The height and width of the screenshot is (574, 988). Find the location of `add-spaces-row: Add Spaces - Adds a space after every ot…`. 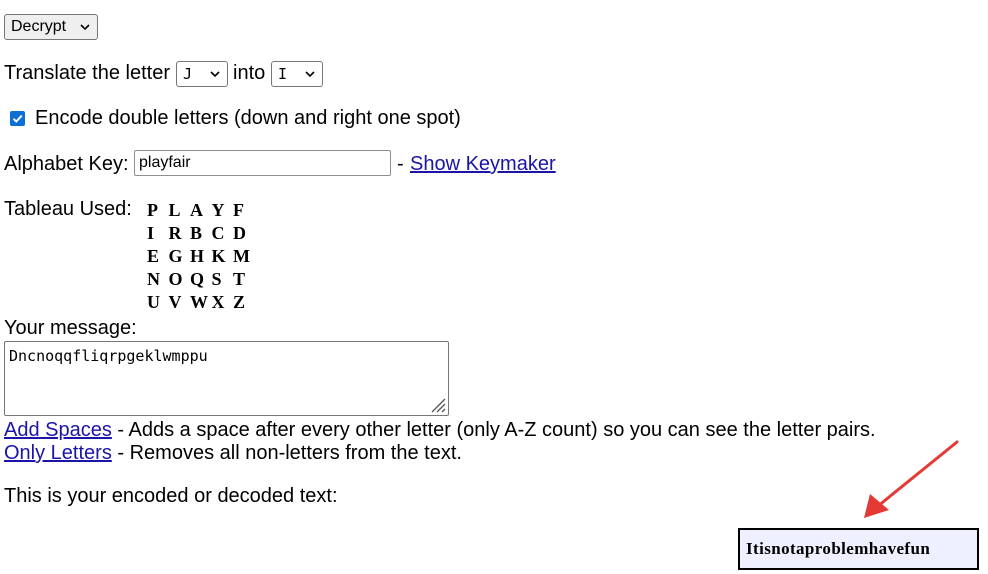

add-spaces-row: Add Spaces - Adds a space after every ot… is located at coordinates (440, 430).